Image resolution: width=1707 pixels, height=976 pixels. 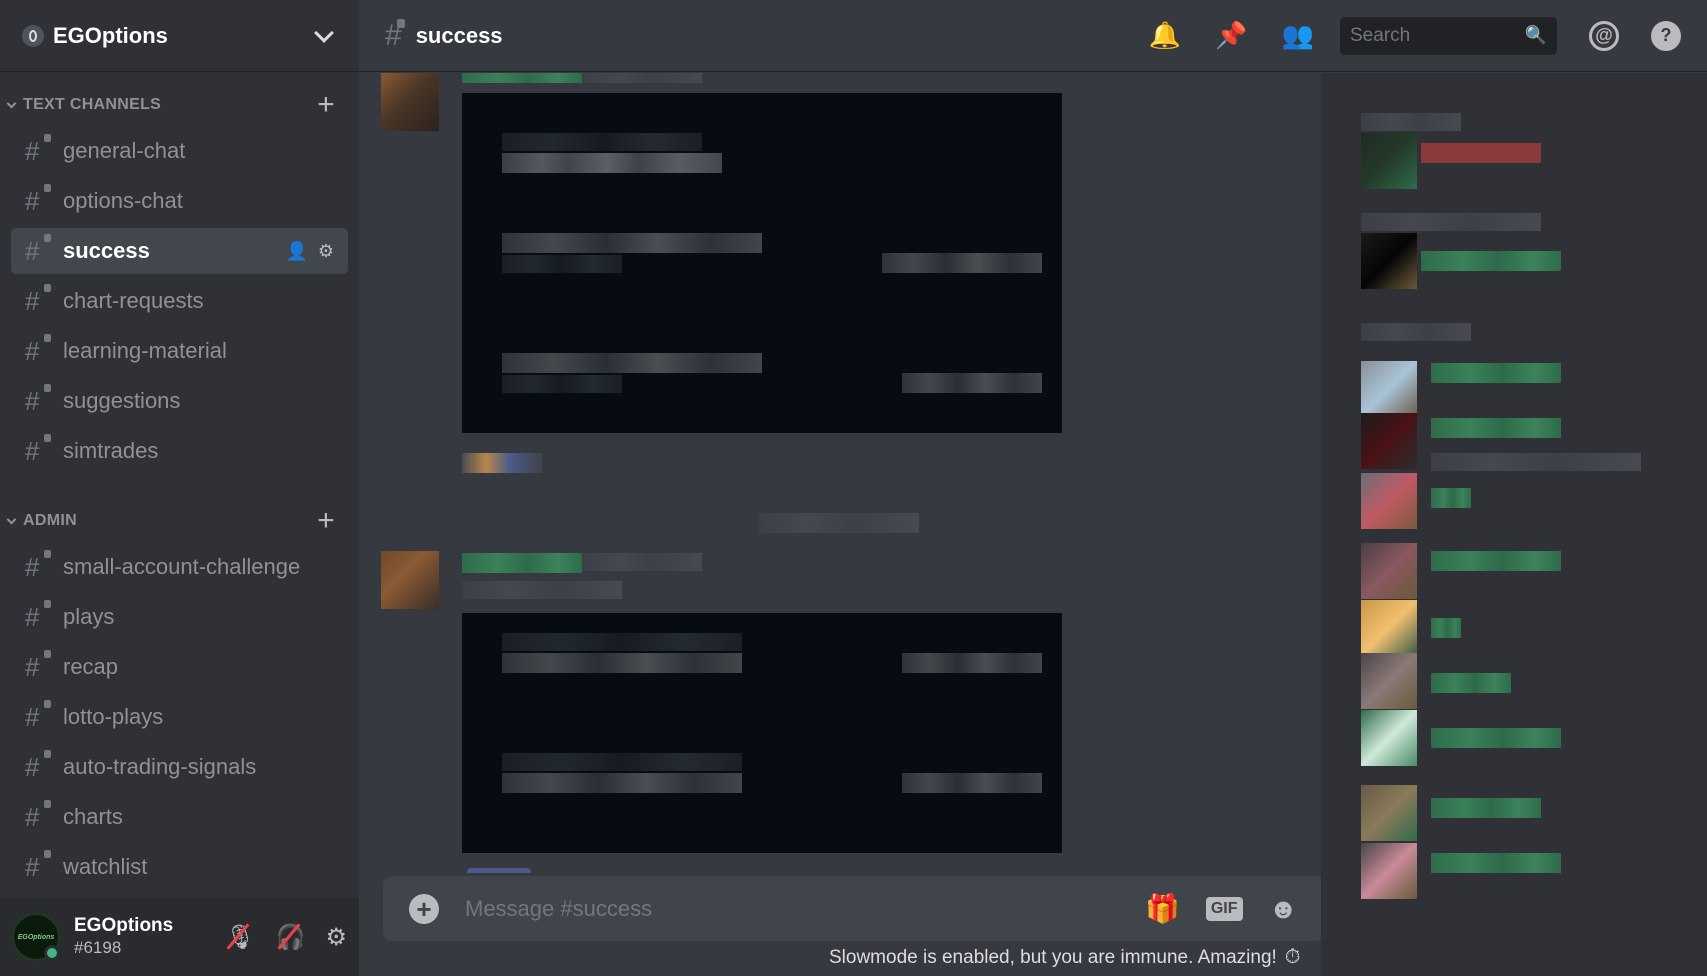 What do you see at coordinates (1231, 35) in the screenshot?
I see `pin-icon: 📌` at bounding box center [1231, 35].